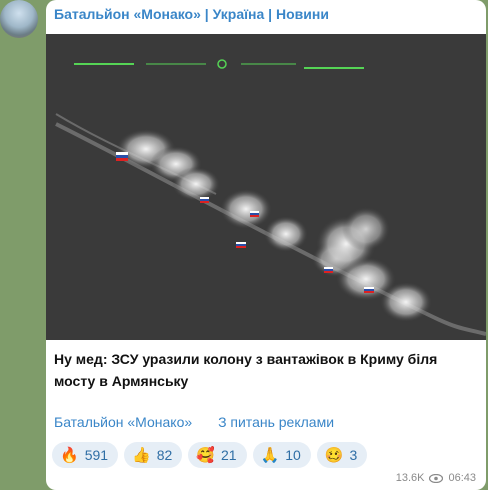  What do you see at coordinates (276, 422) in the screenshot?
I see `ads-link: З питань реклами` at bounding box center [276, 422].